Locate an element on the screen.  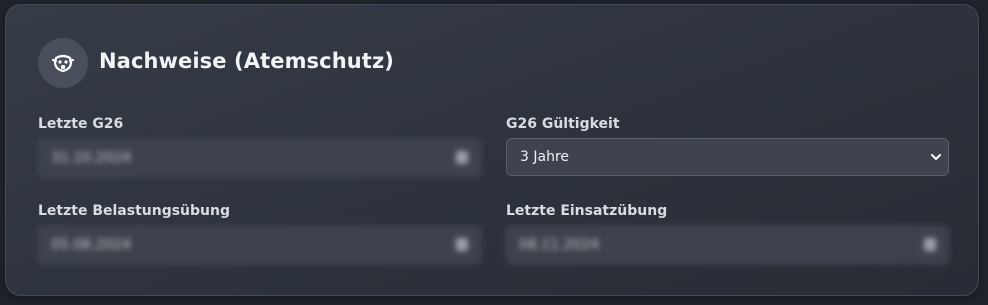
g26-gueltigkeit-select: 3 Jahre is located at coordinates (727, 157).